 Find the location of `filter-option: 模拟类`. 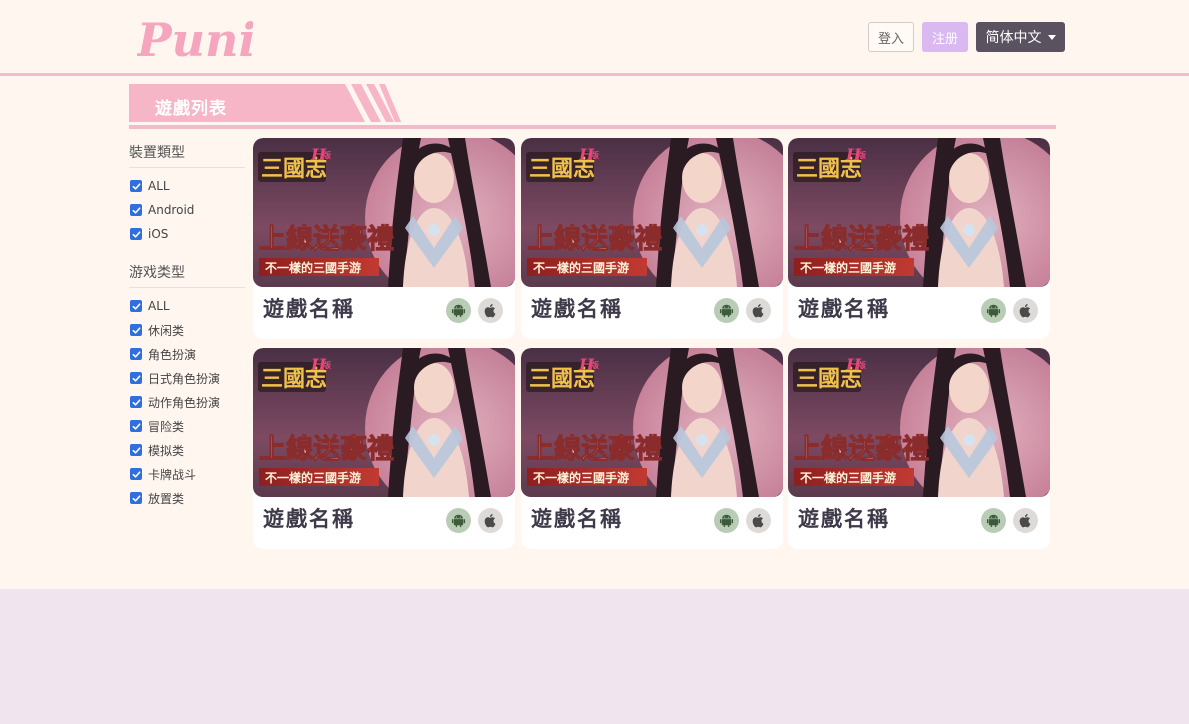

filter-option: 模拟类 is located at coordinates (187, 450).